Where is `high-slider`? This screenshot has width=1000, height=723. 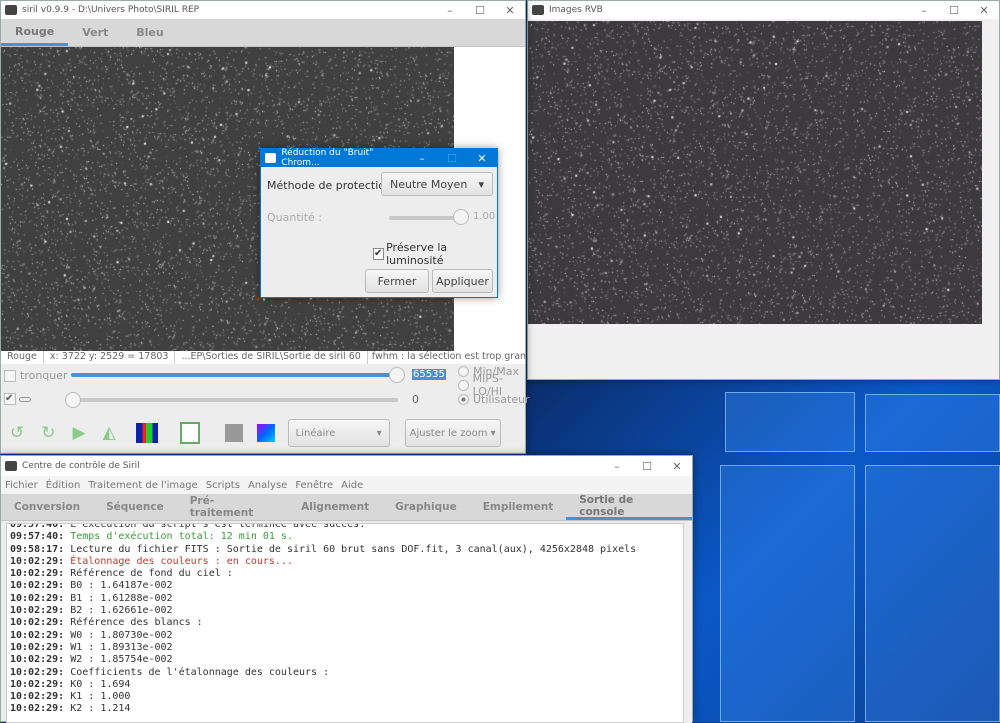 high-slider is located at coordinates (238, 375).